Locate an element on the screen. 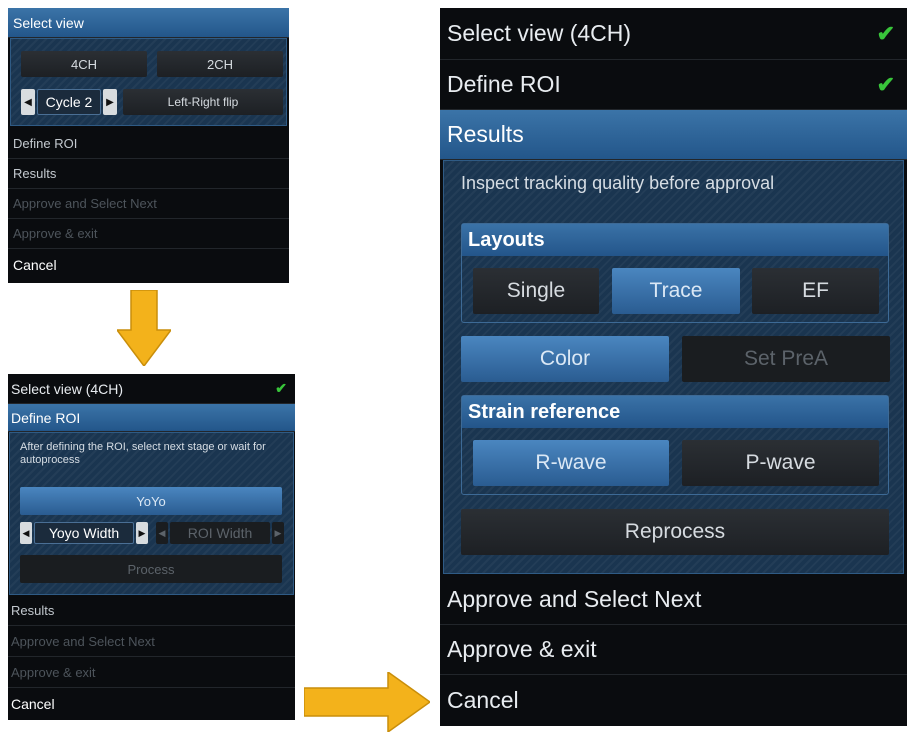 Image resolution: width=911 pixels, height=734 pixels. define-roi-header-label: Define ROI is located at coordinates (46, 417).